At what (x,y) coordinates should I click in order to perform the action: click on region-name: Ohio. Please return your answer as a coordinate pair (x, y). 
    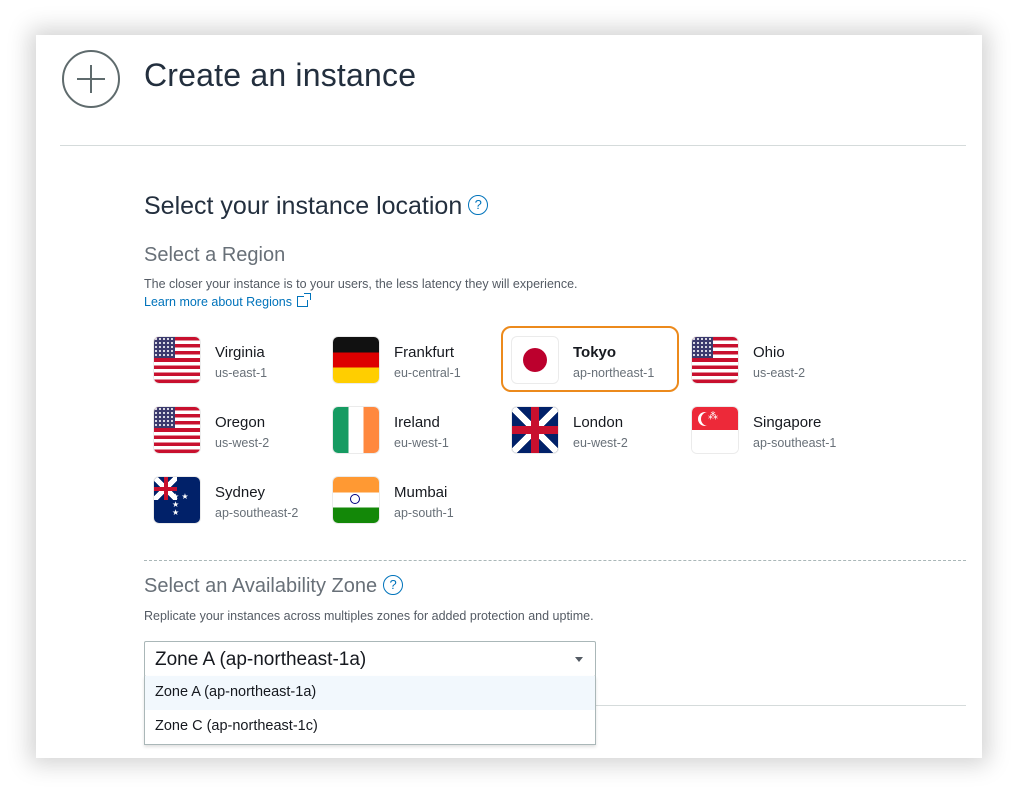
    Looking at the image, I should click on (769, 352).